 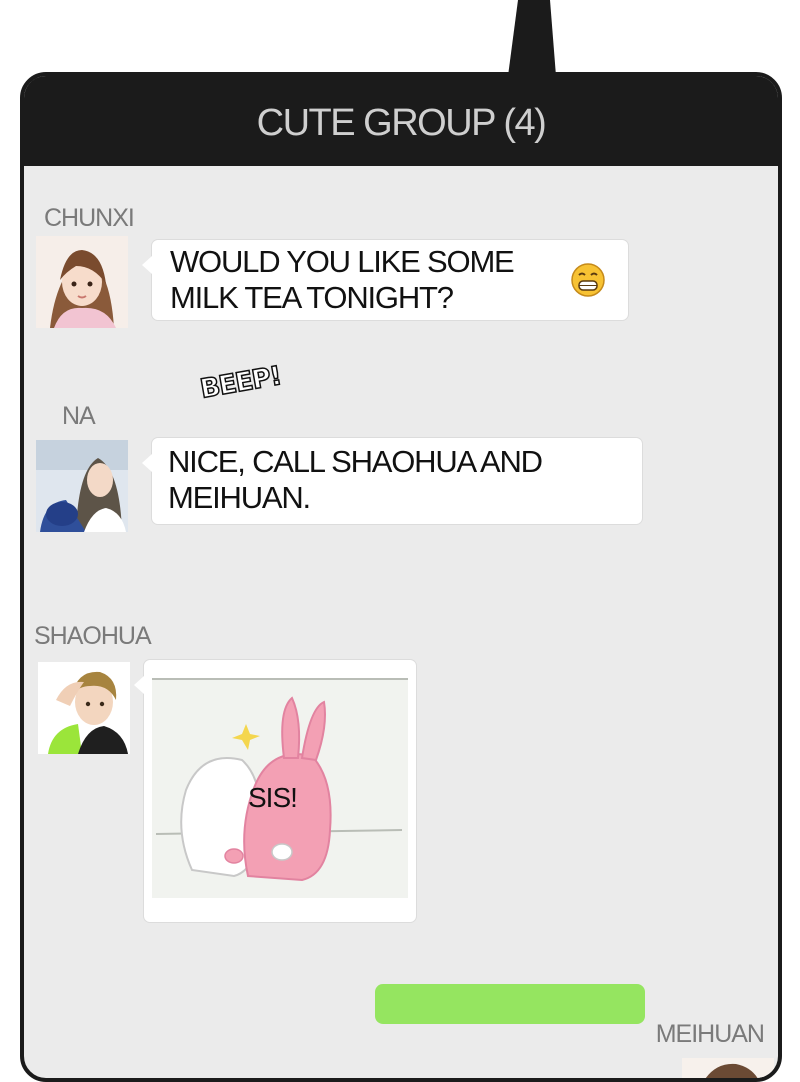 I want to click on sender-name-meihuan: MEIHUAN, so click(x=710, y=1034).